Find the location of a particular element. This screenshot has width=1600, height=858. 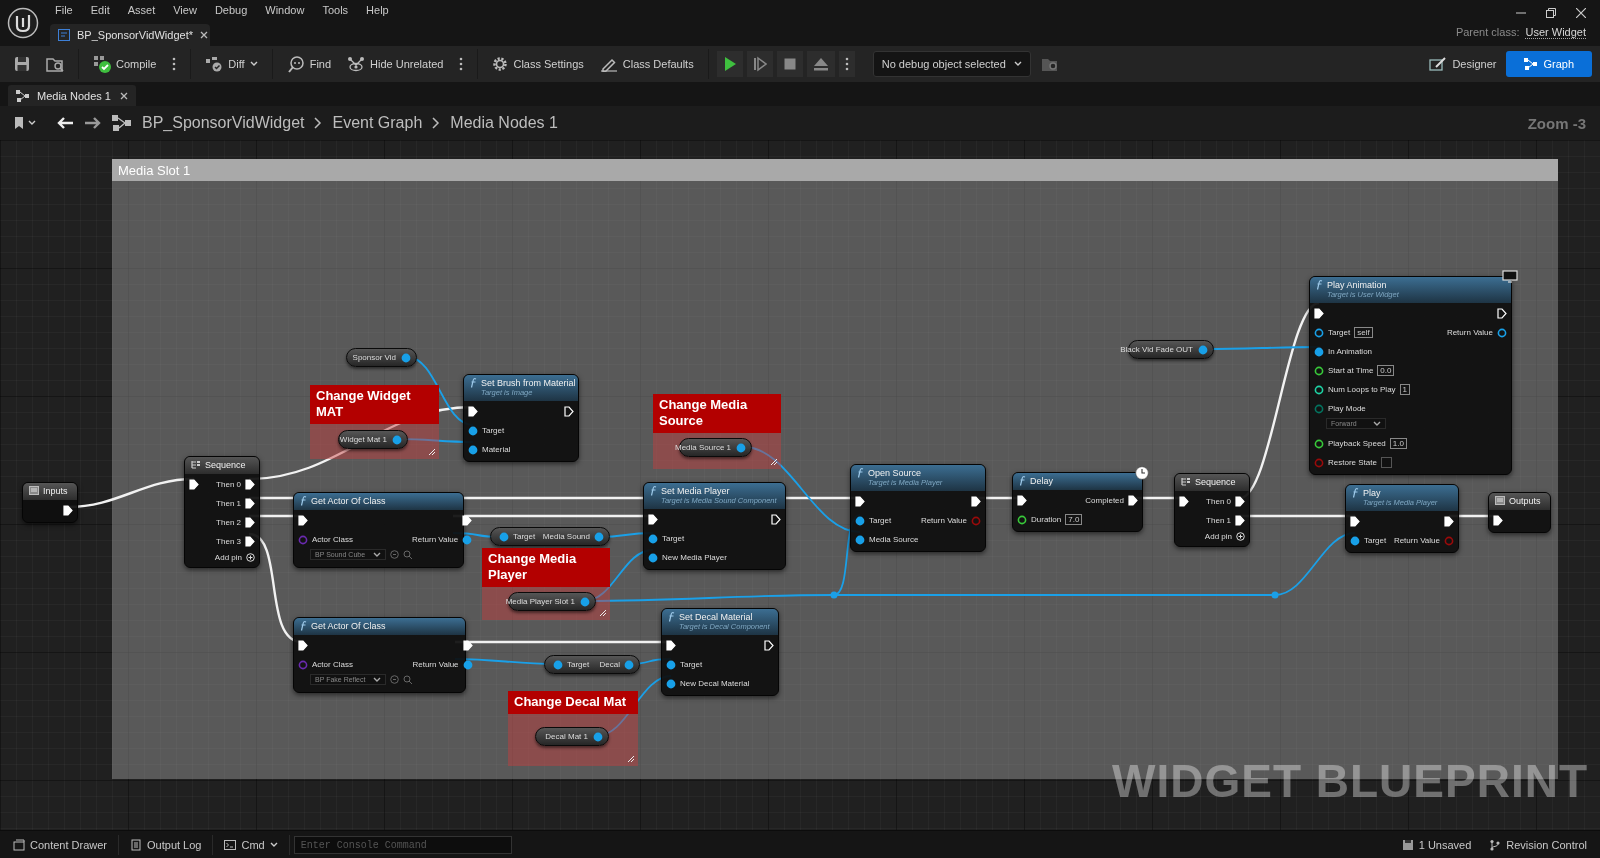

variable-label: Widget Mat 1 is located at coordinates (363, 439).